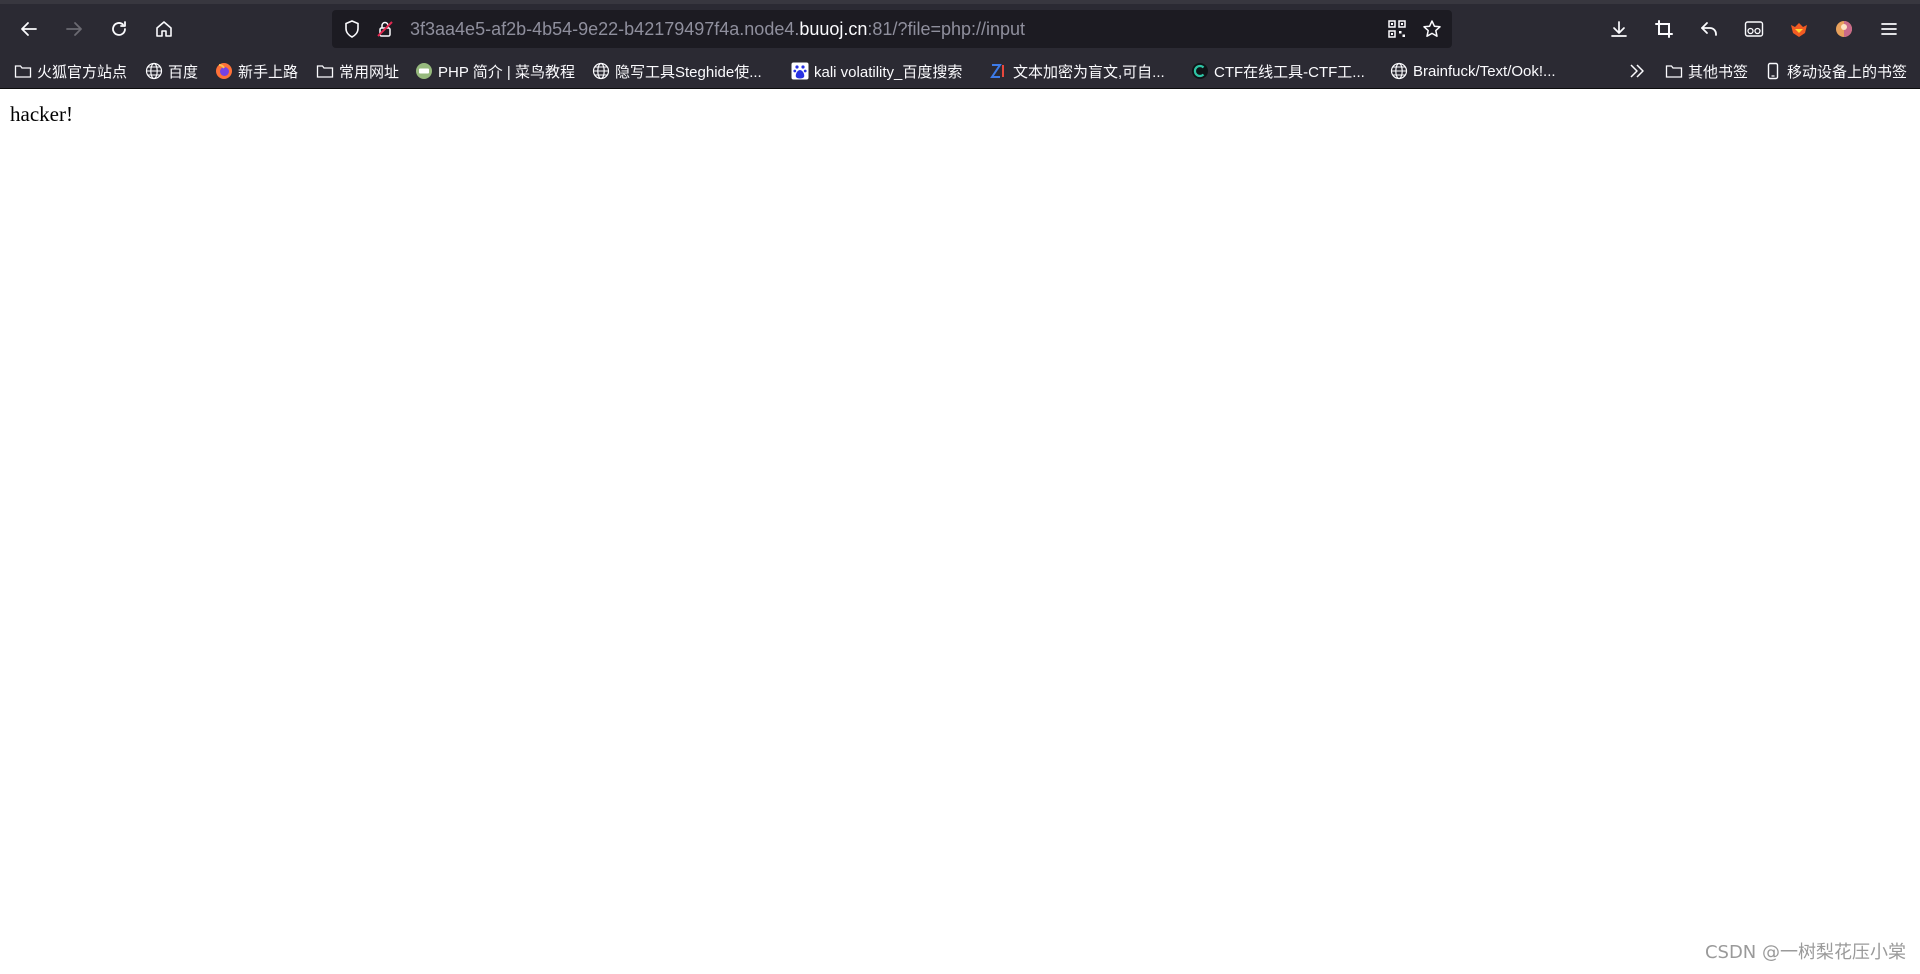 The width and height of the screenshot is (1920, 974). I want to click on forward-button, so click(74, 29).